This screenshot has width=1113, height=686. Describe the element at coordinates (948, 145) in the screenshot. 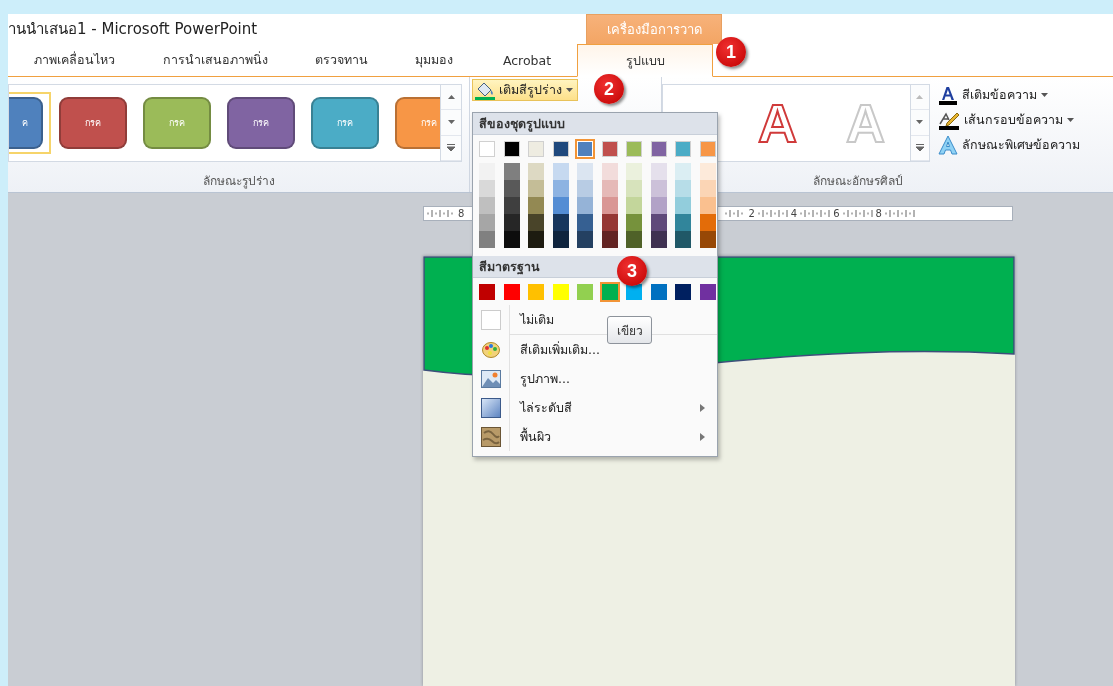

I see `glowing-letter-icon` at that location.